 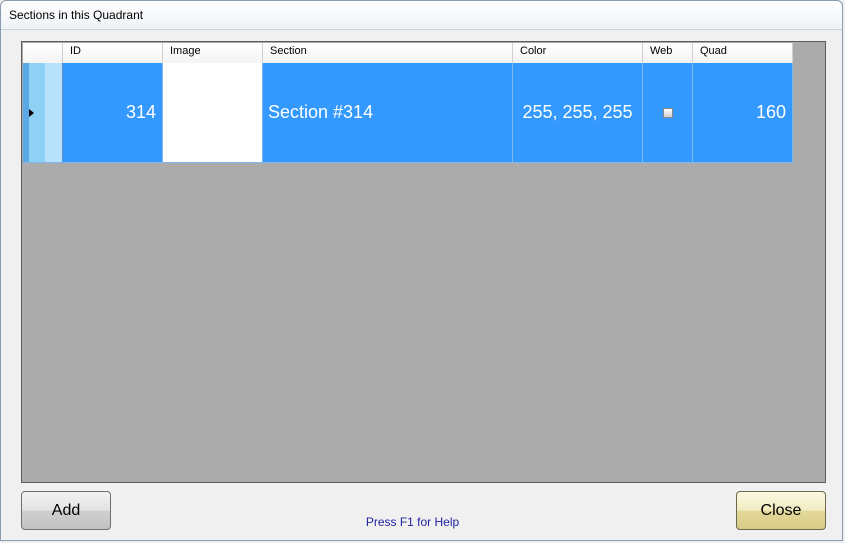 I want to click on help-hint: Press F1 for Help, so click(x=412, y=522).